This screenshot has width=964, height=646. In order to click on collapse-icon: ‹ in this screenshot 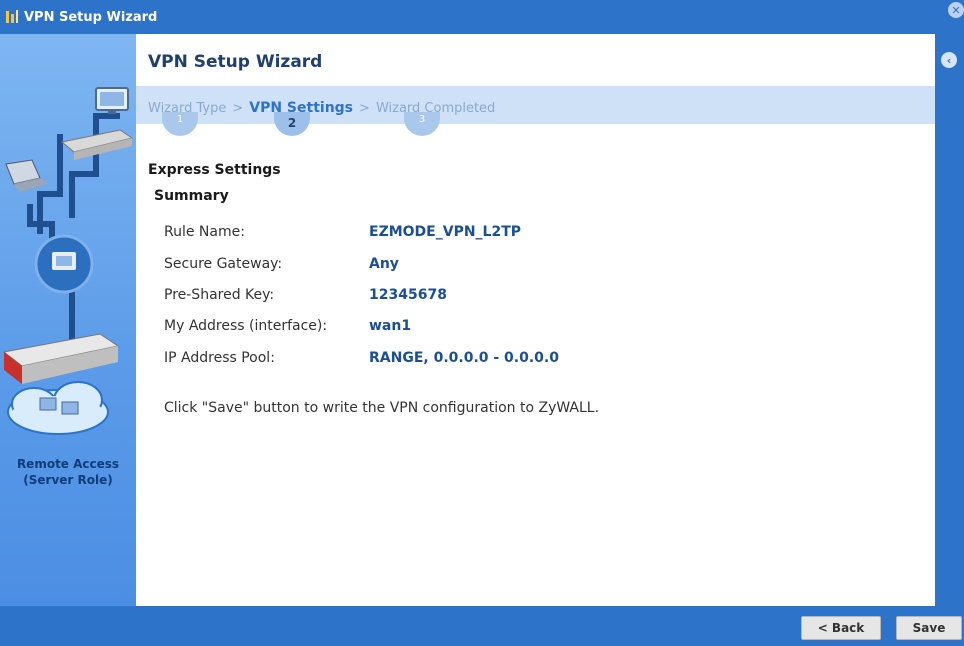, I will do `click(949, 60)`.